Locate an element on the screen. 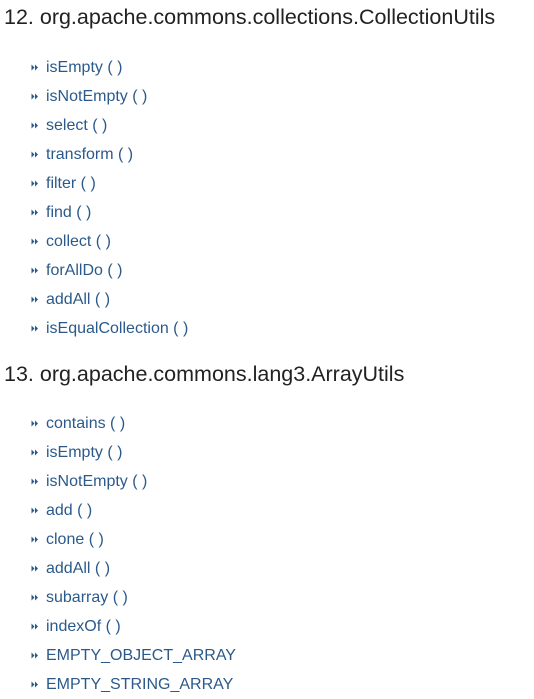 This screenshot has height=699, width=534. method-link-empty-object-array: EMPTY_OBJECT_ARRAY is located at coordinates (267, 655).